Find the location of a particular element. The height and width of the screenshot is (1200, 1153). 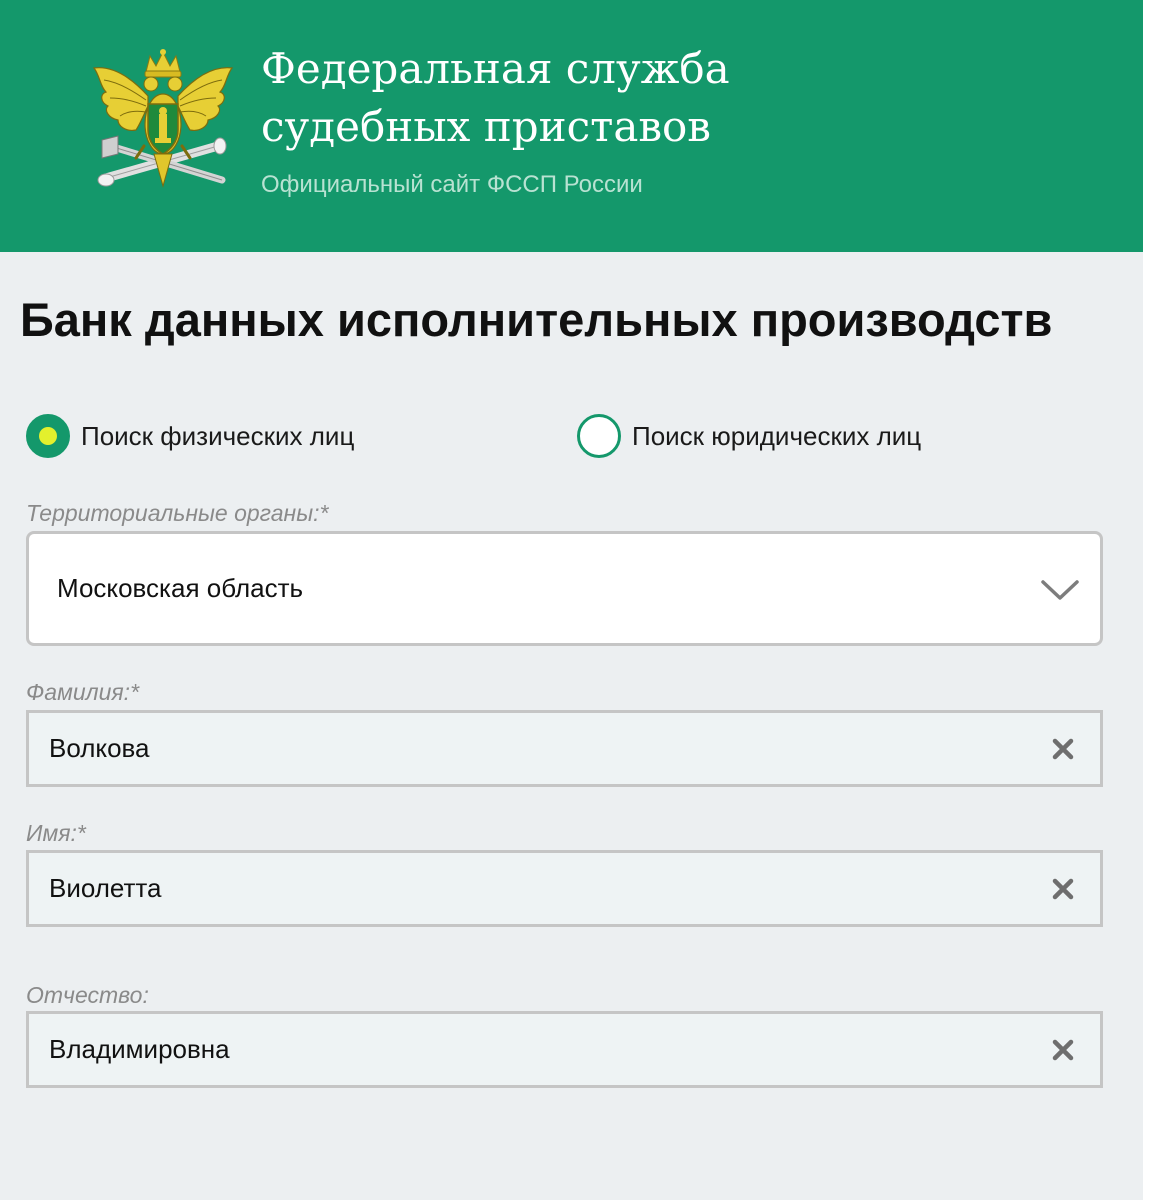

patronymic-label: Отчество: is located at coordinates (87, 995).